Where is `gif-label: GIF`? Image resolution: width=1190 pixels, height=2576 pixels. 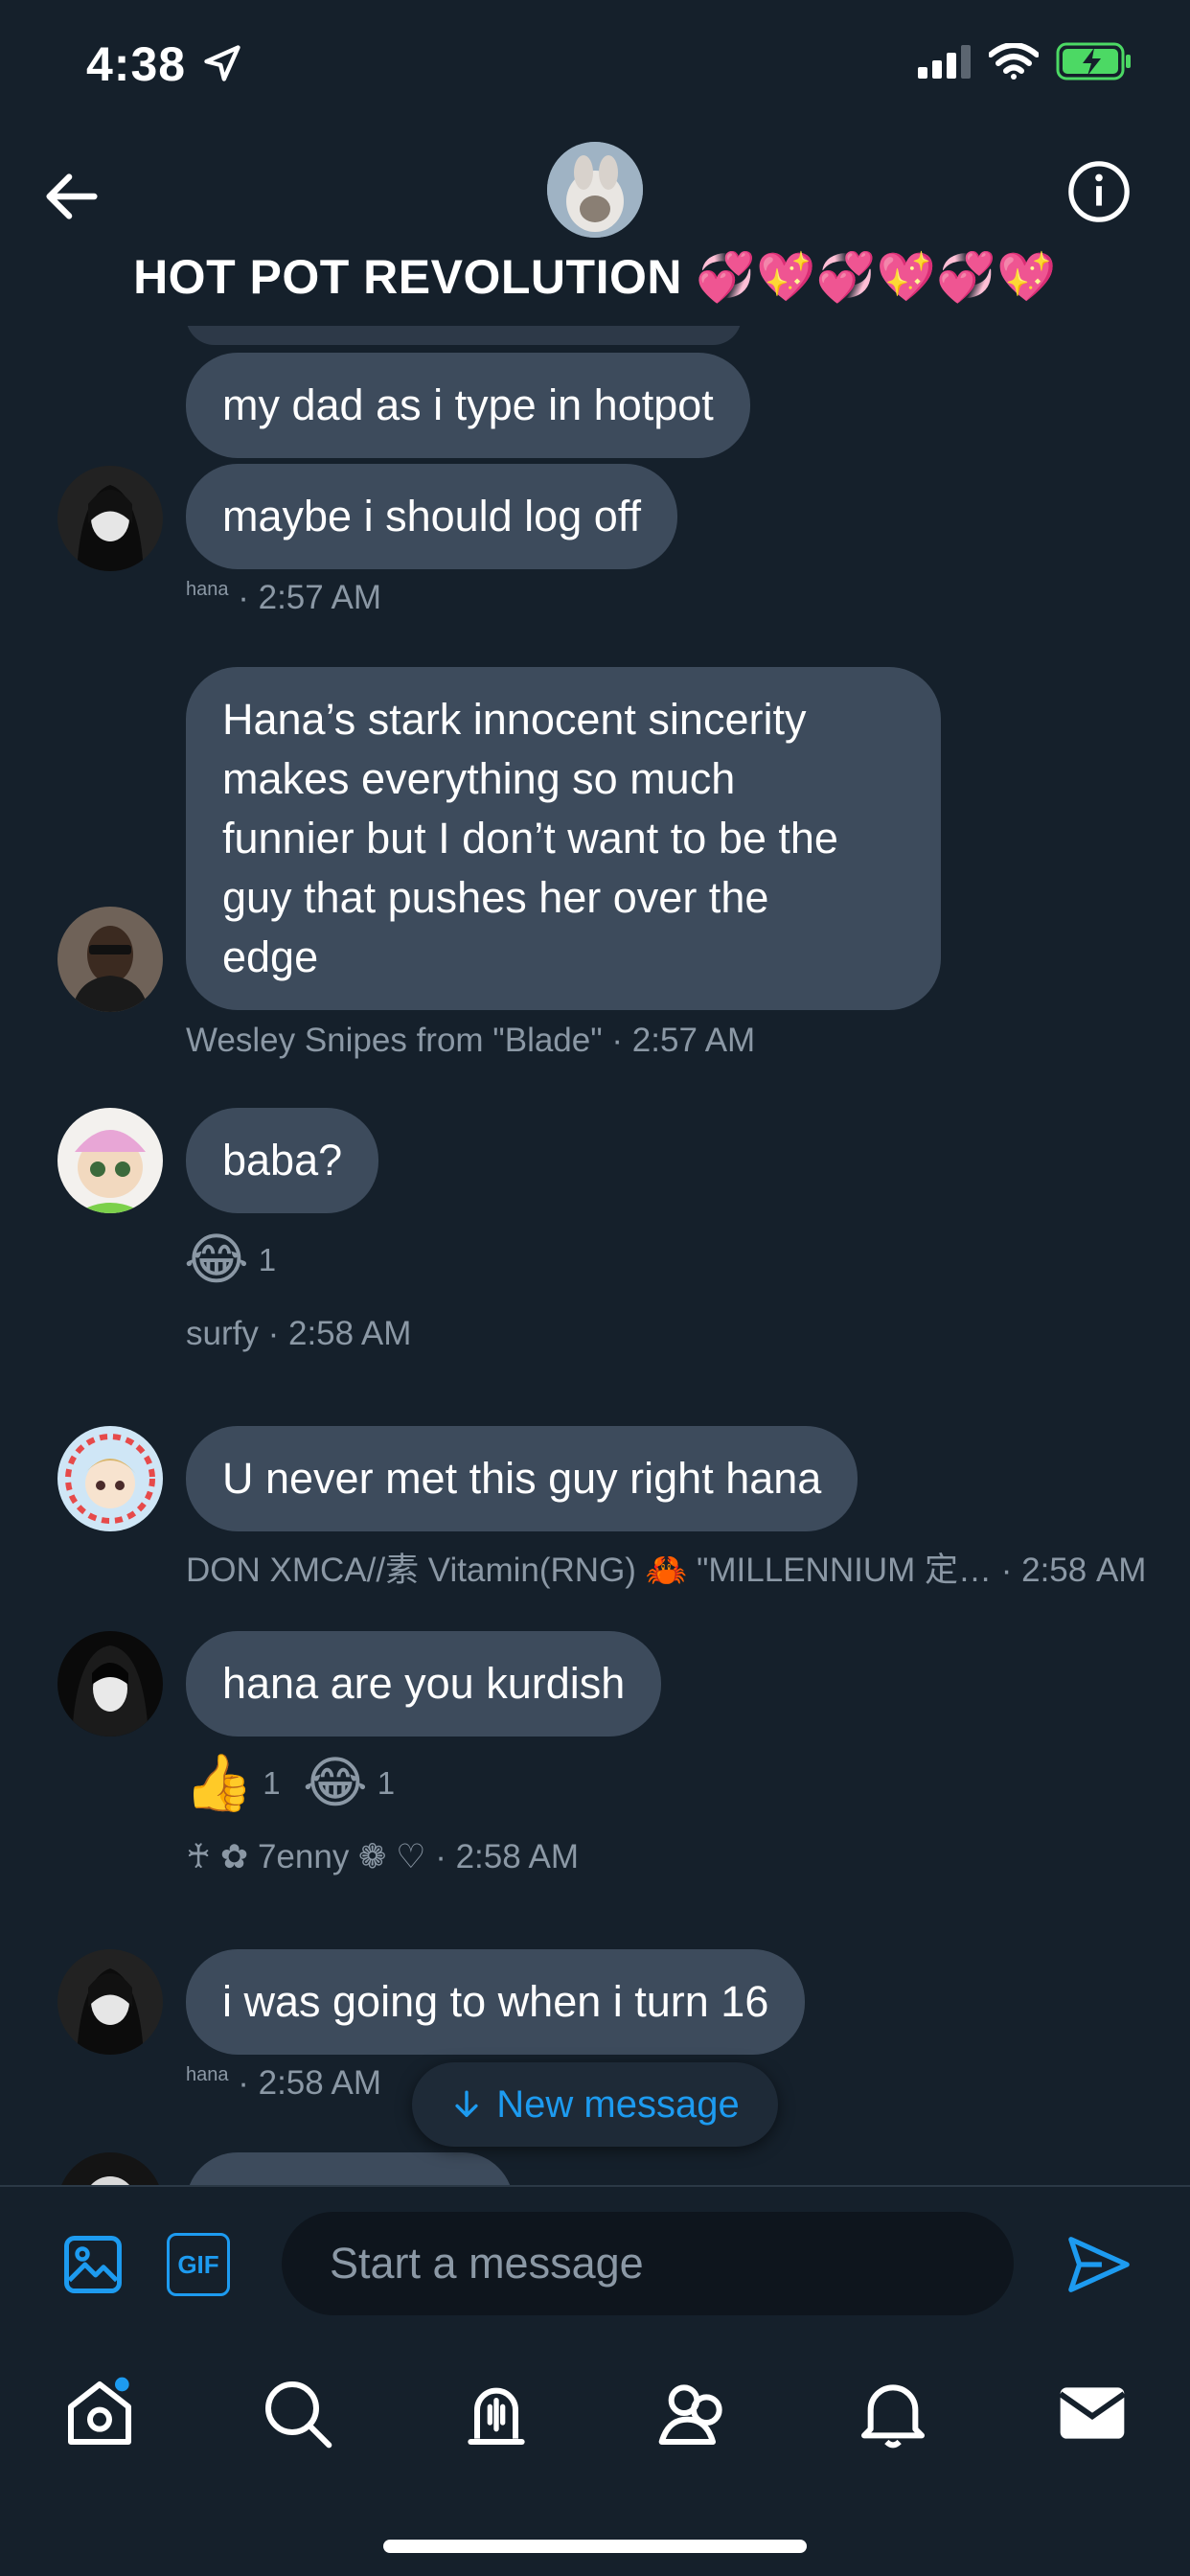 gif-label: GIF is located at coordinates (198, 2264).